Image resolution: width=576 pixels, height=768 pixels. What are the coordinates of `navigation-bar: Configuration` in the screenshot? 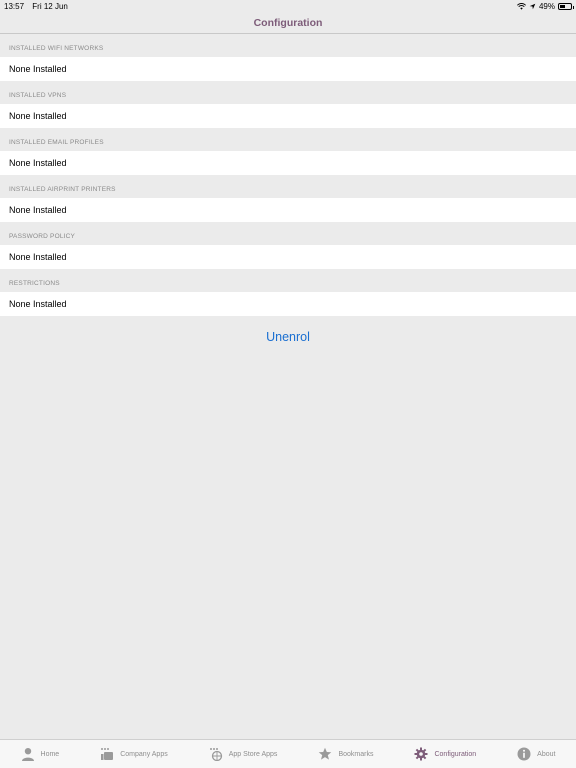 It's located at (288, 23).